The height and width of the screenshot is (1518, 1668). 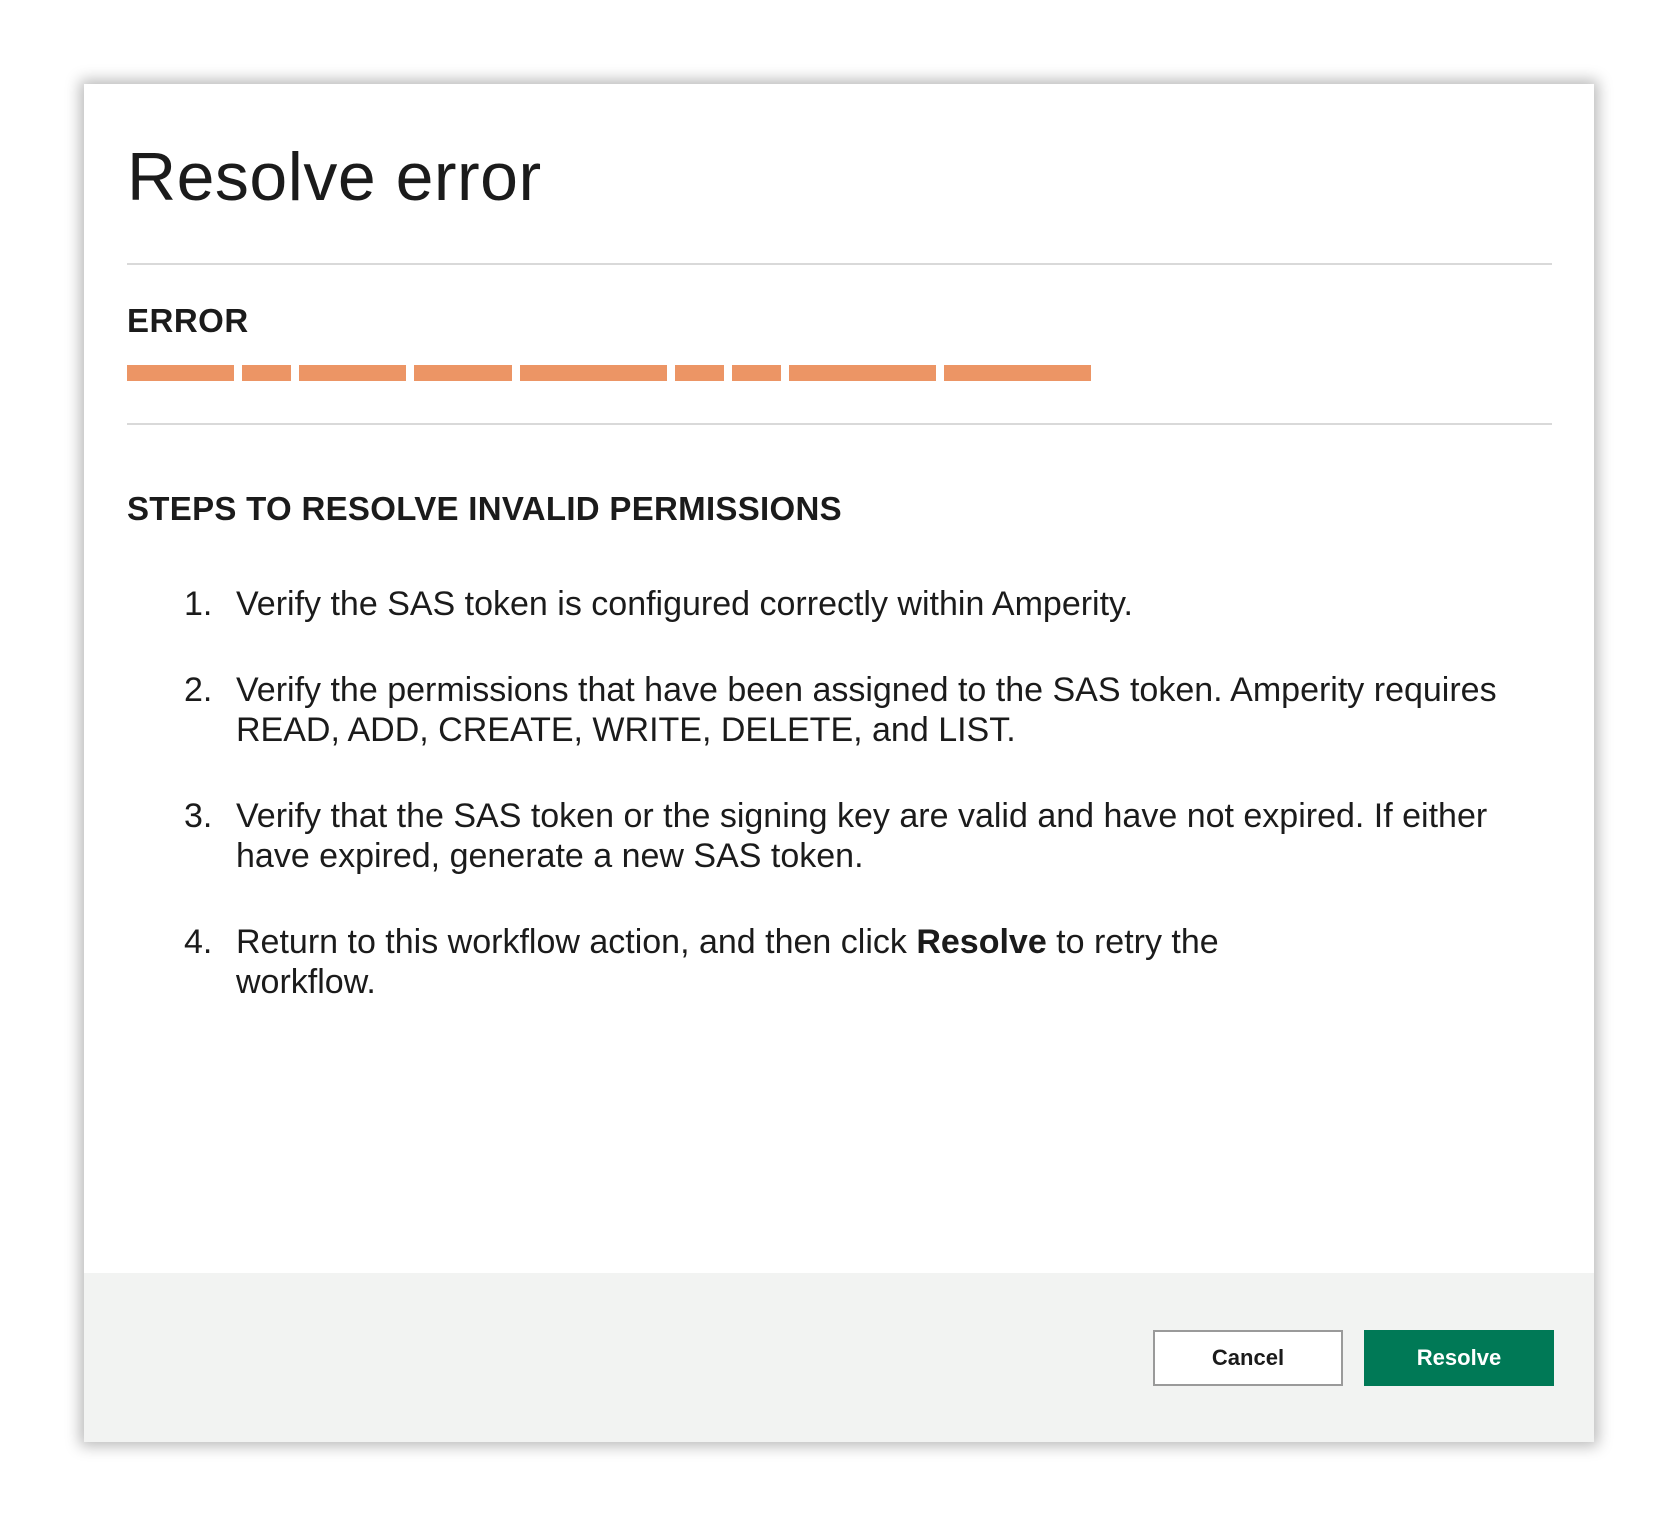 What do you see at coordinates (198, 604) in the screenshot?
I see `step-number: 1.` at bounding box center [198, 604].